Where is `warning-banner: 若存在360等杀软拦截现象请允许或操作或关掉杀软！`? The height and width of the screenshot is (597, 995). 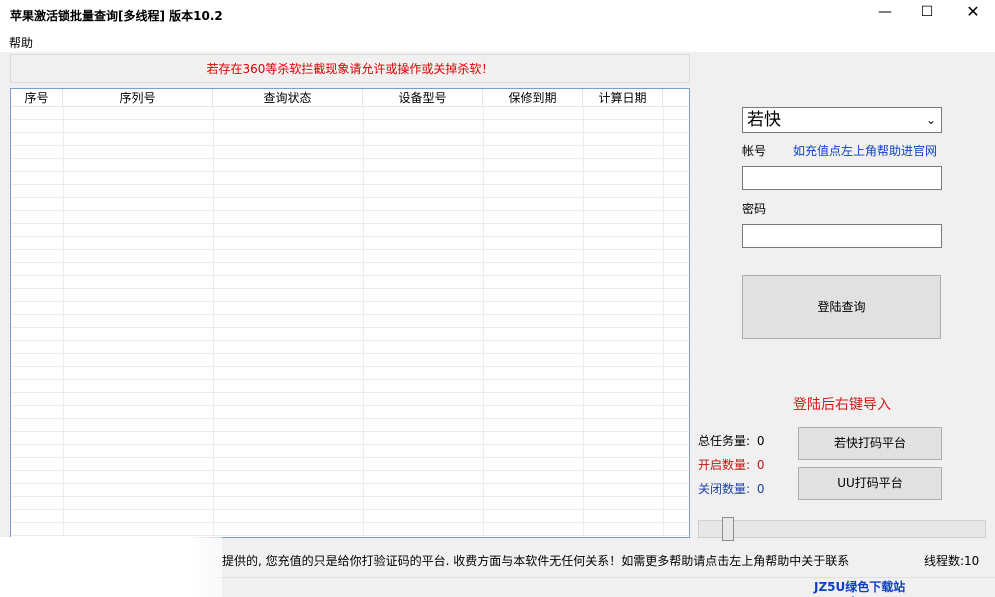 warning-banner: 若存在360等杀软拦截现象请允许或操作或关掉杀软！ is located at coordinates (350, 68).